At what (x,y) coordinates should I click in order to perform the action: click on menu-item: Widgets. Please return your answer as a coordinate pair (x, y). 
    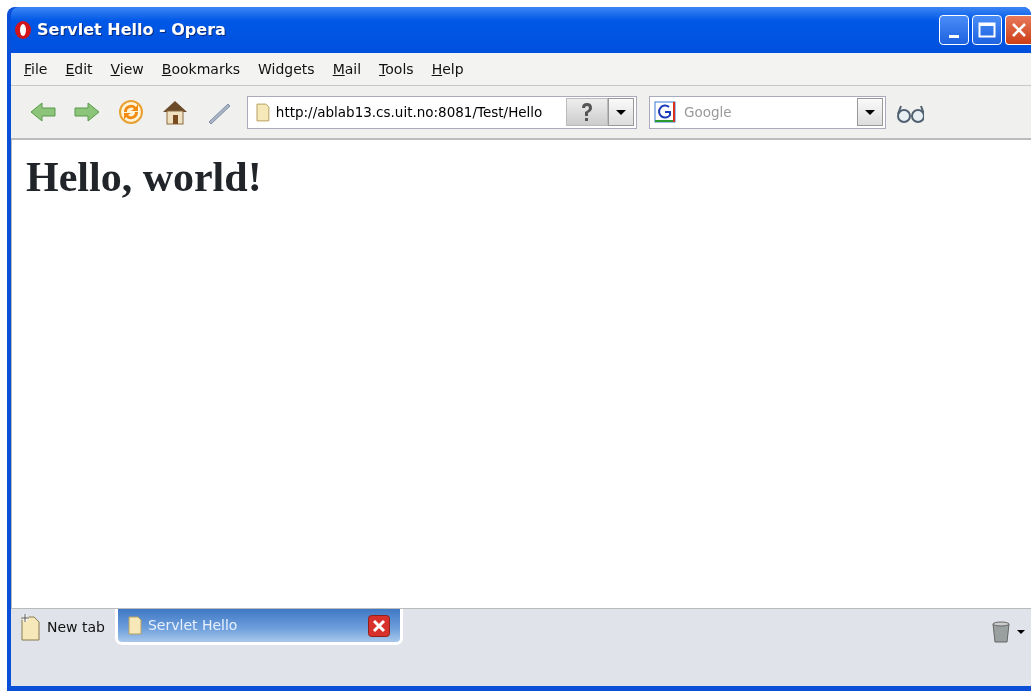
    Looking at the image, I should click on (286, 69).